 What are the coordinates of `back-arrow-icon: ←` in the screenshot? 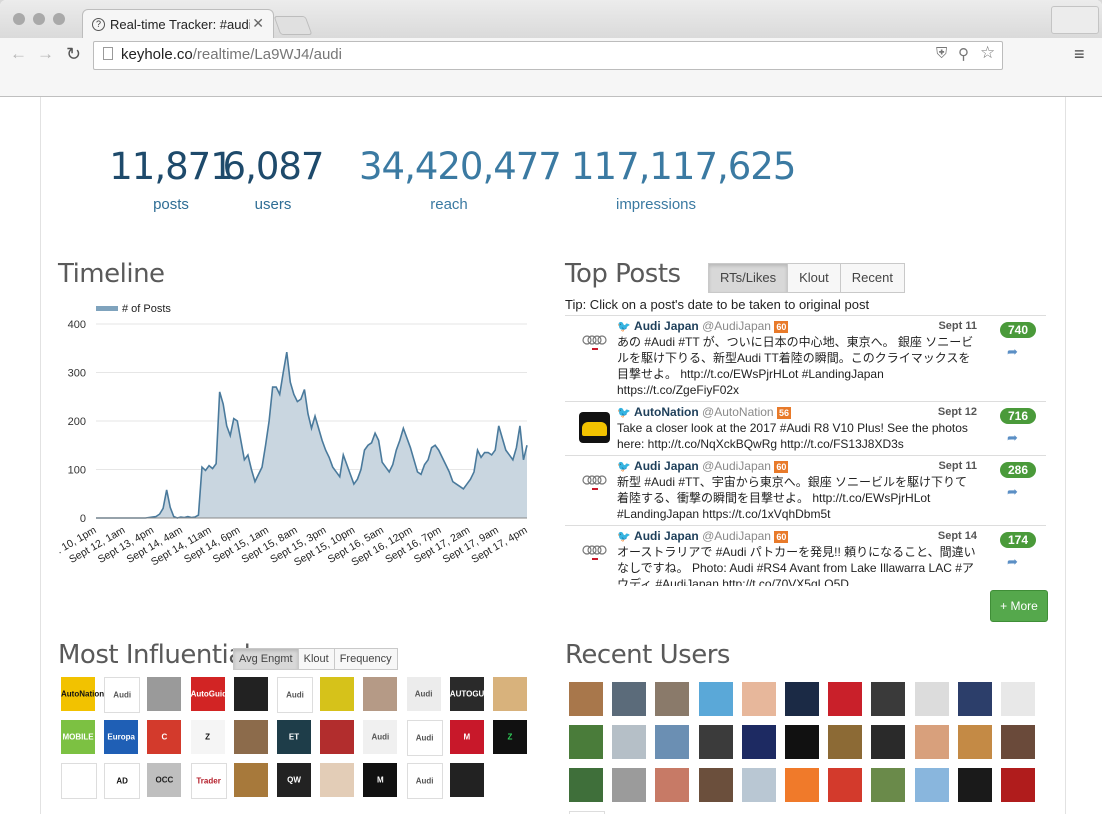 It's located at (18, 54).